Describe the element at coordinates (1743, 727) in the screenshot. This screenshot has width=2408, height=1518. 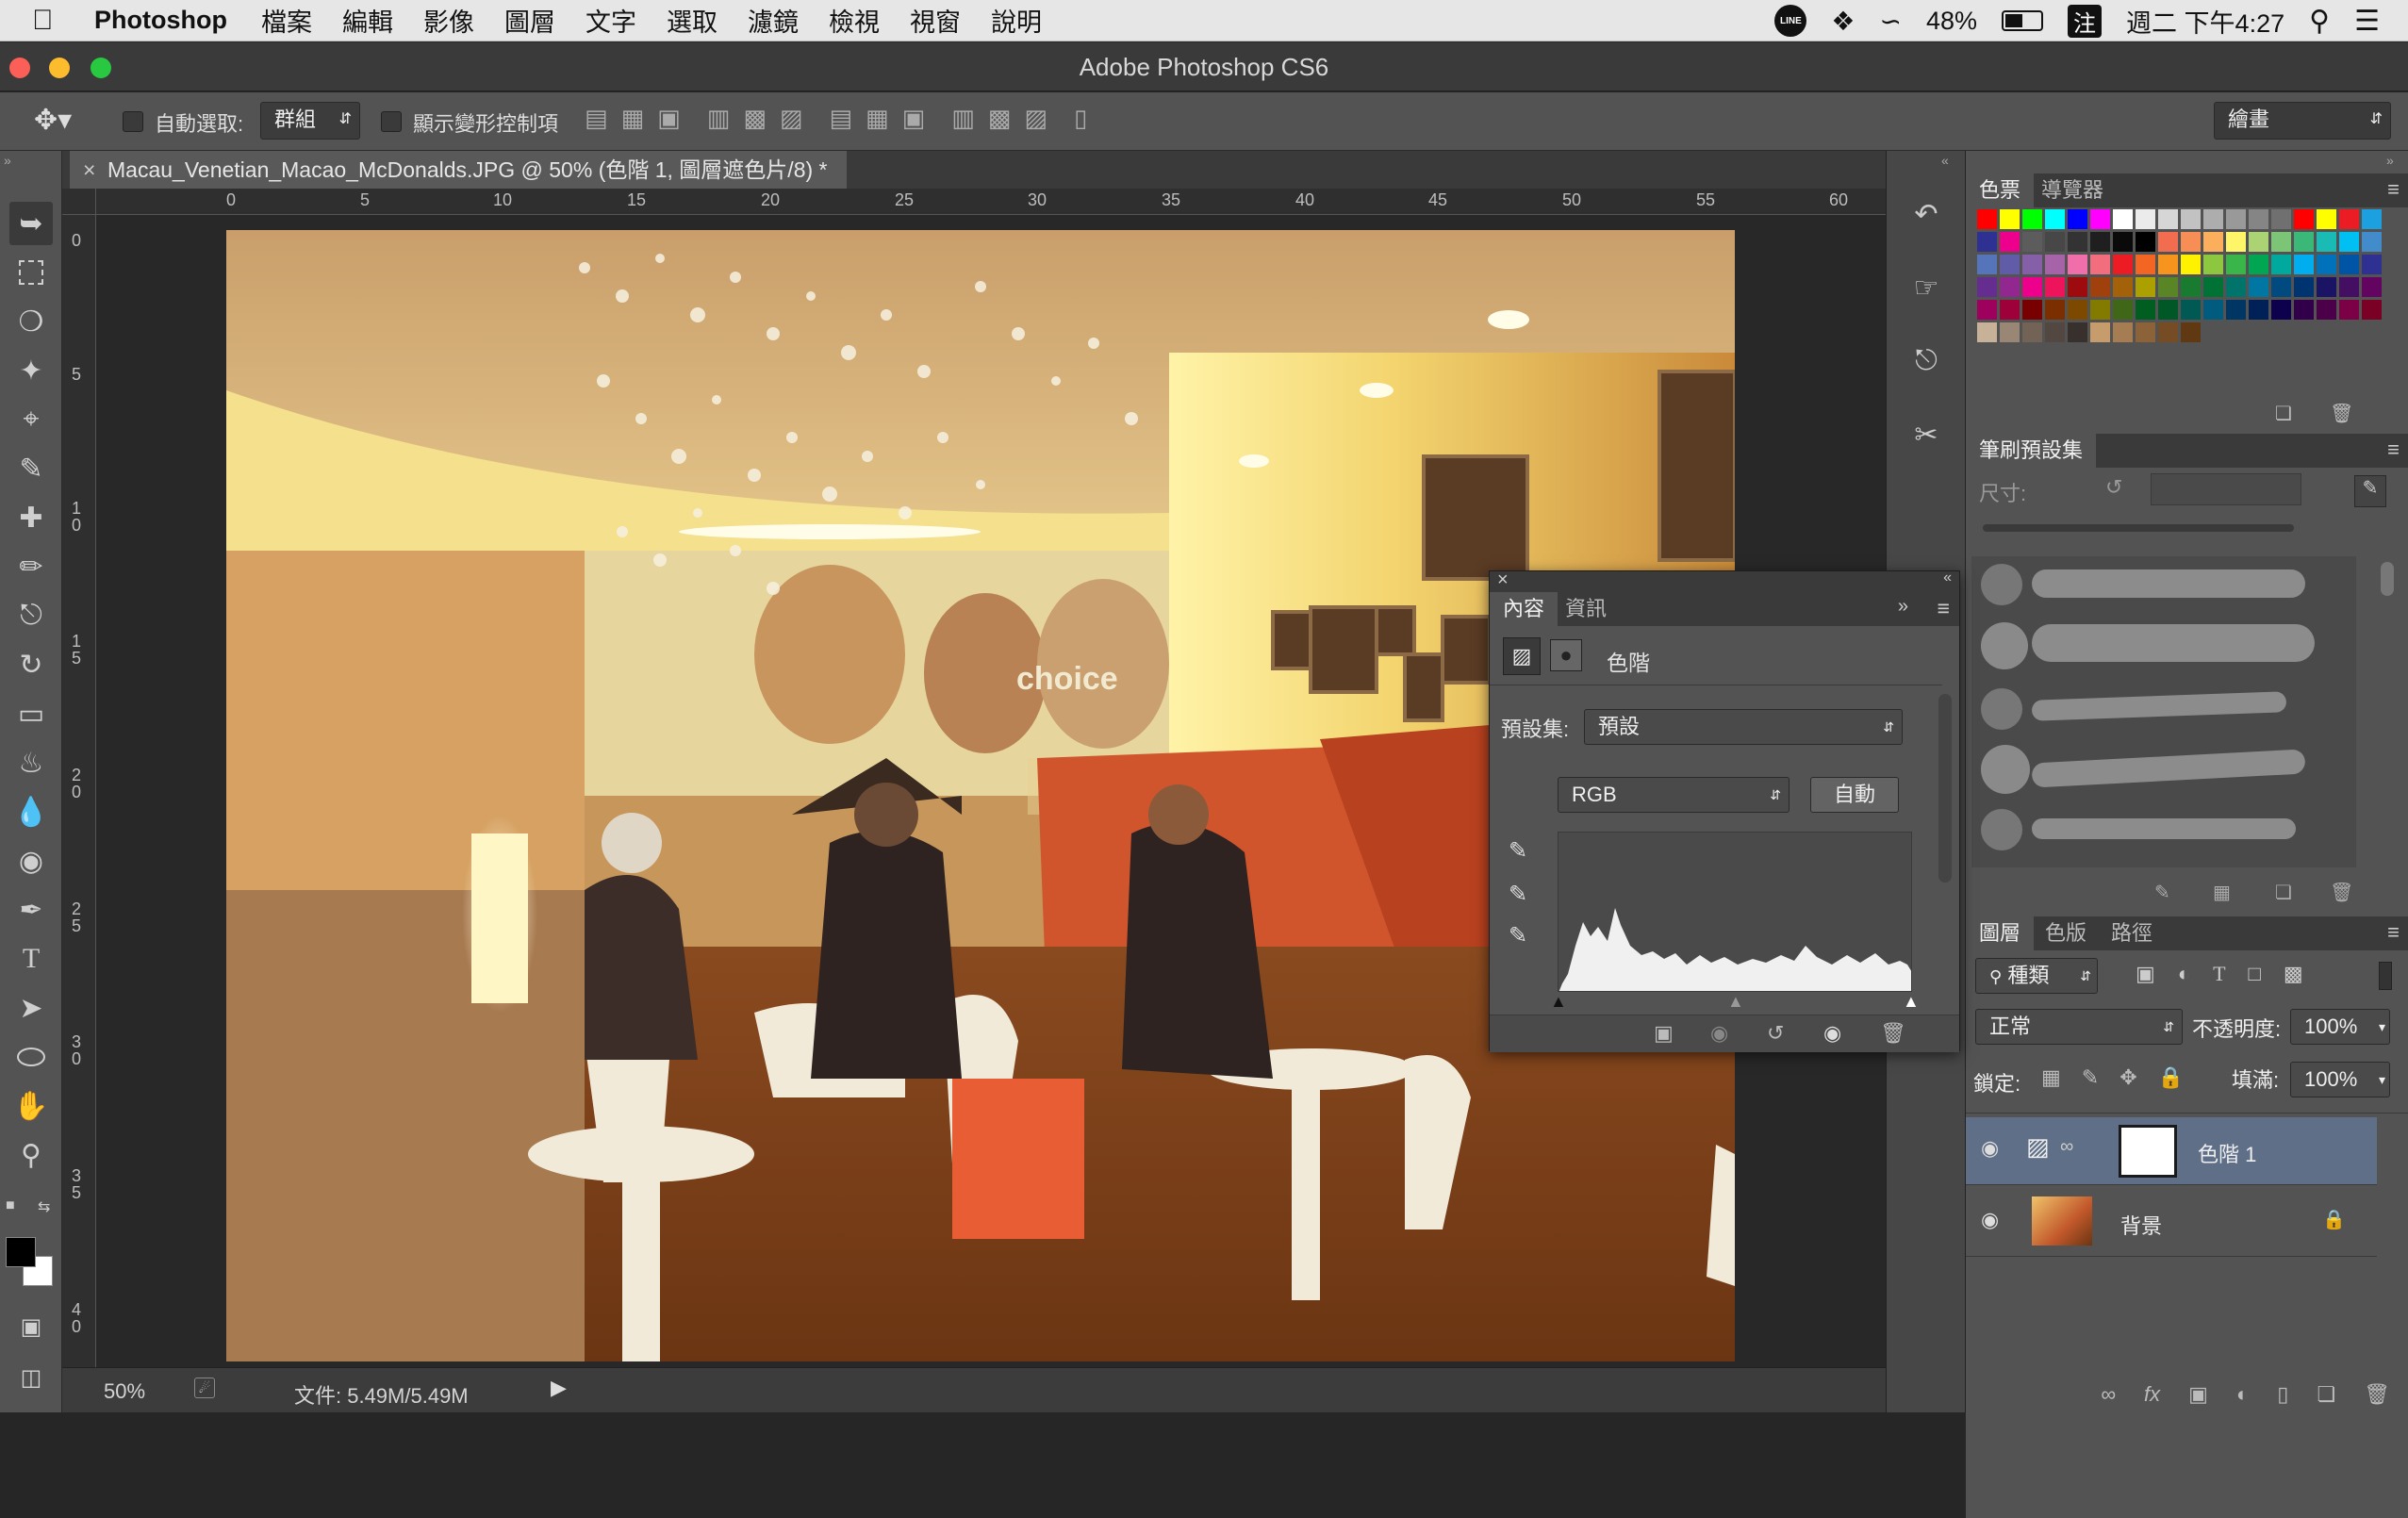
I see `preset-dropdown: 預設 ⇵` at that location.